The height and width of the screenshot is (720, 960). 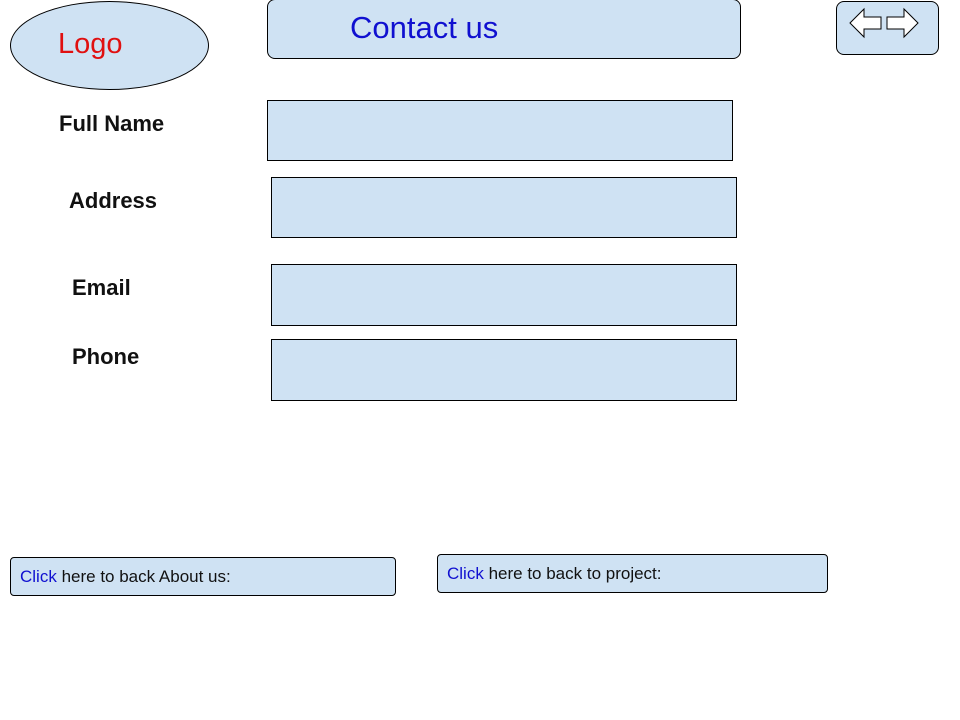 What do you see at coordinates (106, 356) in the screenshot?
I see `phone-label: Phone` at bounding box center [106, 356].